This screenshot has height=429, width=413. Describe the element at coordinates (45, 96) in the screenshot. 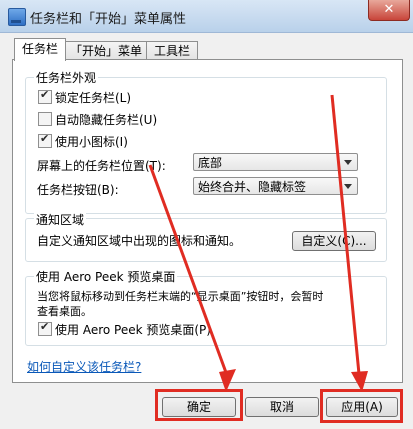

I see `lock-taskbar-checkbox` at that location.